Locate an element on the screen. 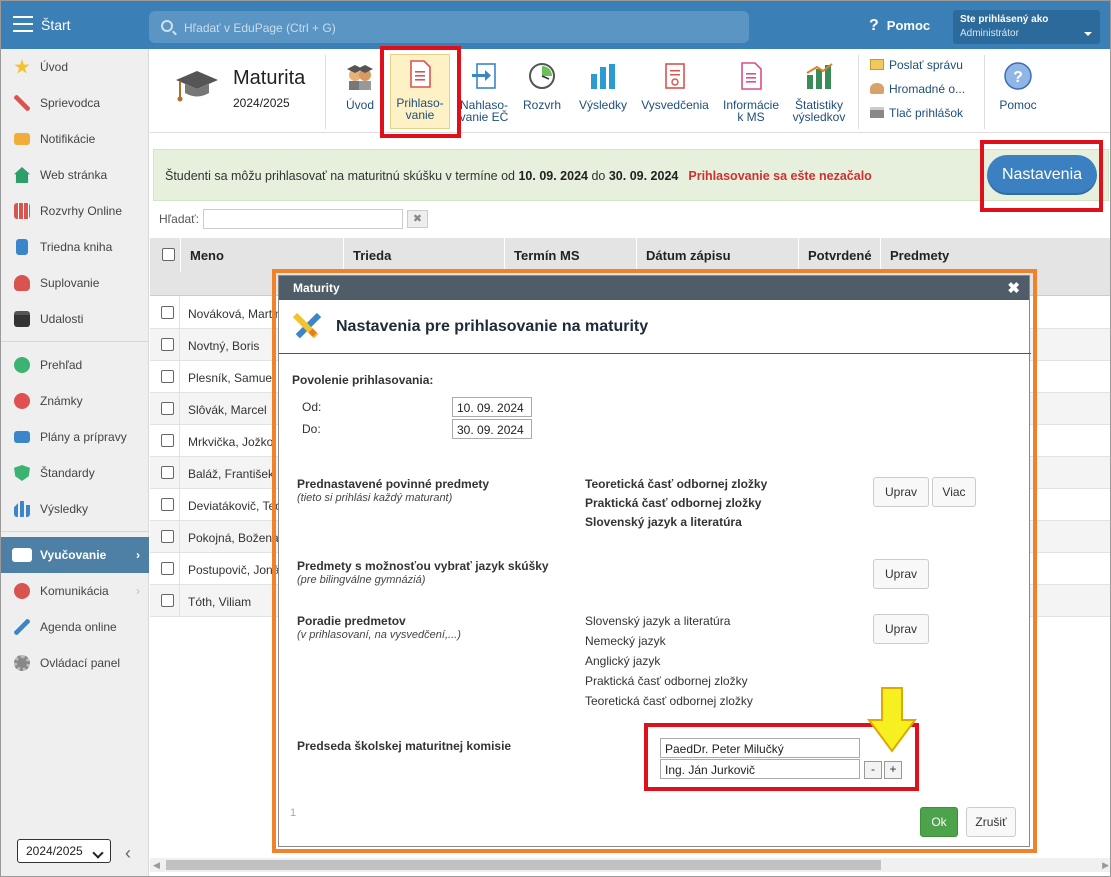 The width and height of the screenshot is (1111, 877). sidebar-item-suplovanie: Suplovanie is located at coordinates (75, 283).